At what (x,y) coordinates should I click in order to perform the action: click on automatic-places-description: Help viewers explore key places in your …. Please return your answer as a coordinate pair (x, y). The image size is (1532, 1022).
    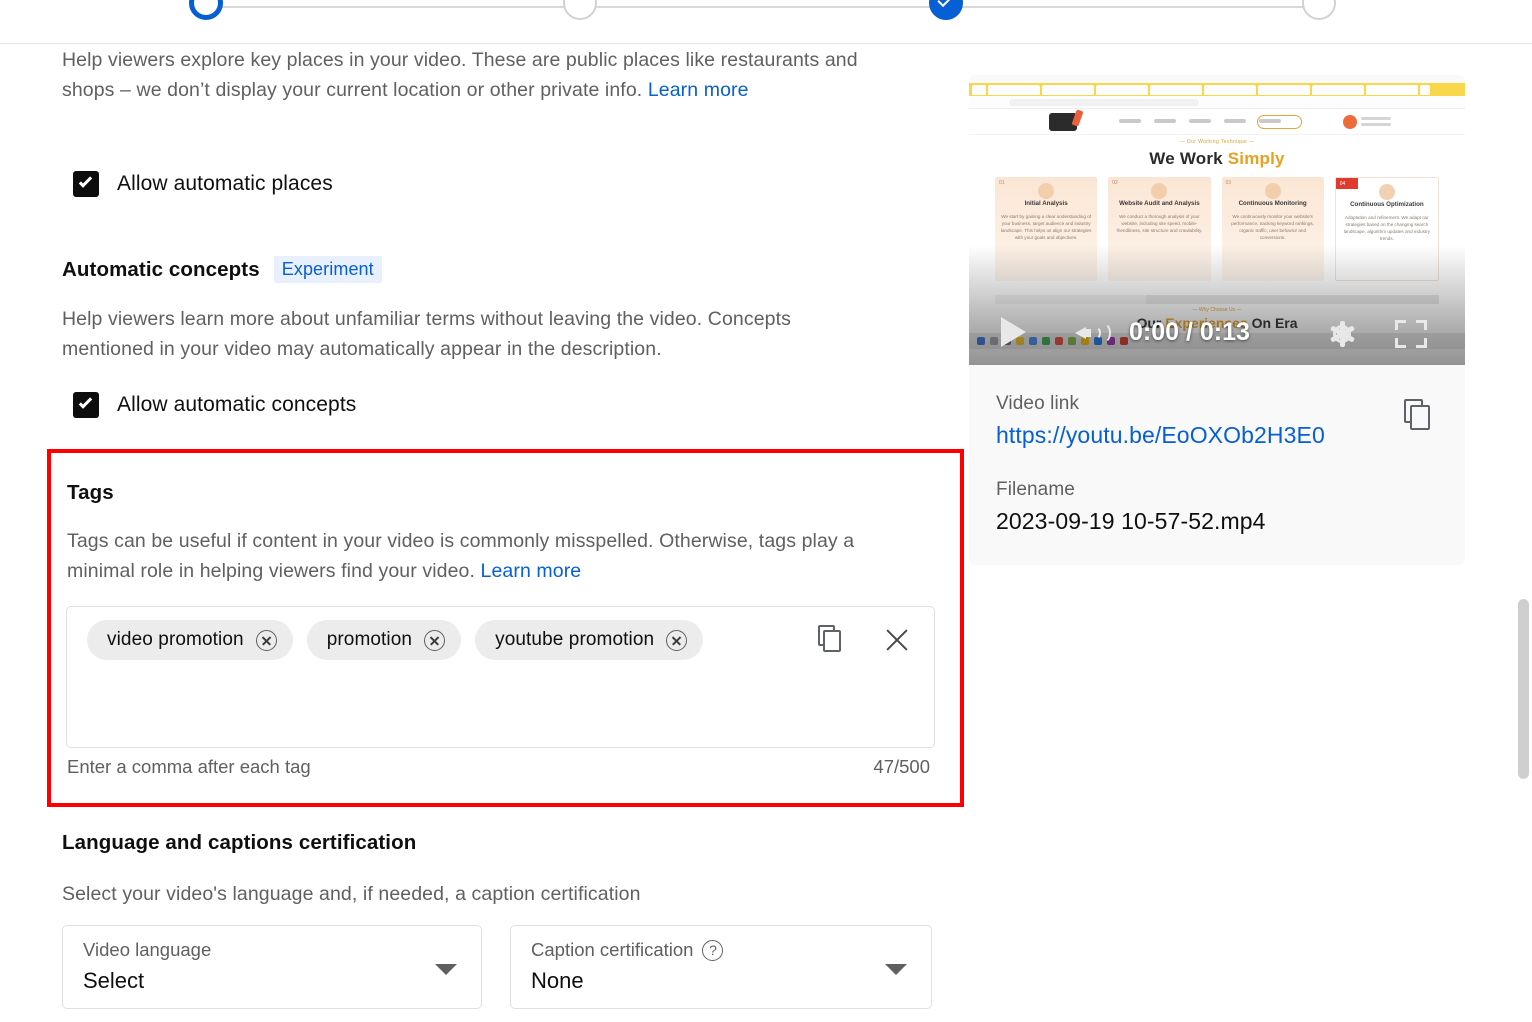
    Looking at the image, I should click on (488, 75).